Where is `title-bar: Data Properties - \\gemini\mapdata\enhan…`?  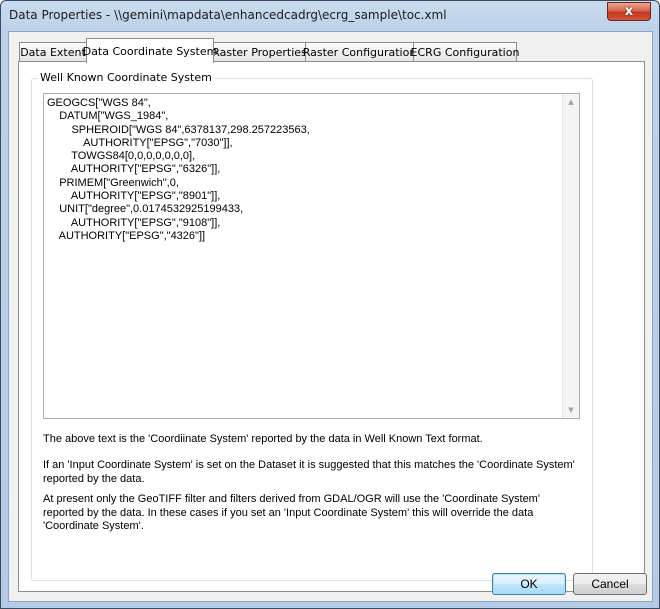 title-bar: Data Properties - \\gemini\mapdata\enhan… is located at coordinates (330, 15).